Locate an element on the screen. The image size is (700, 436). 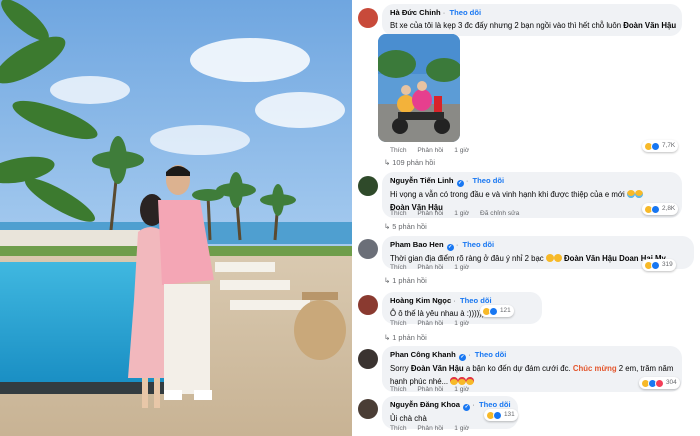
comment-text: Ô ô thế là yêu nhau à :)))))) is located at coordinates (437, 313).